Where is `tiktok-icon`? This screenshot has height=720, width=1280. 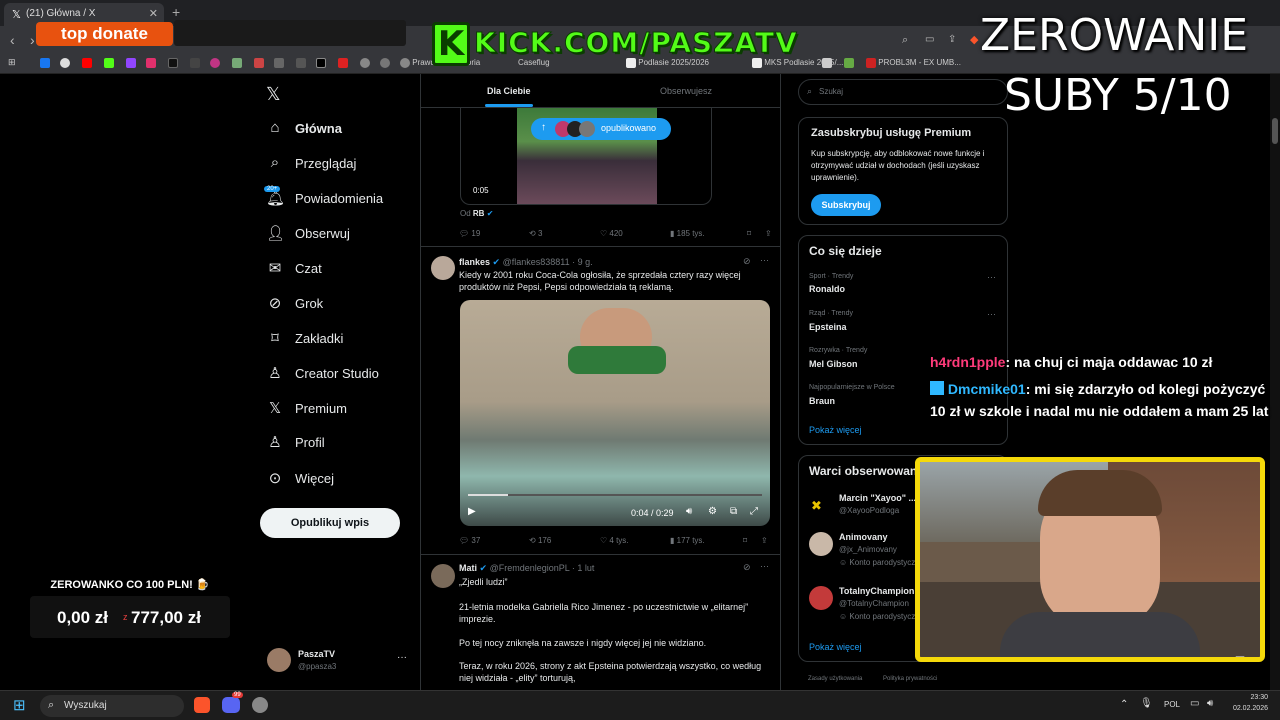 tiktok-icon is located at coordinates (173, 63).